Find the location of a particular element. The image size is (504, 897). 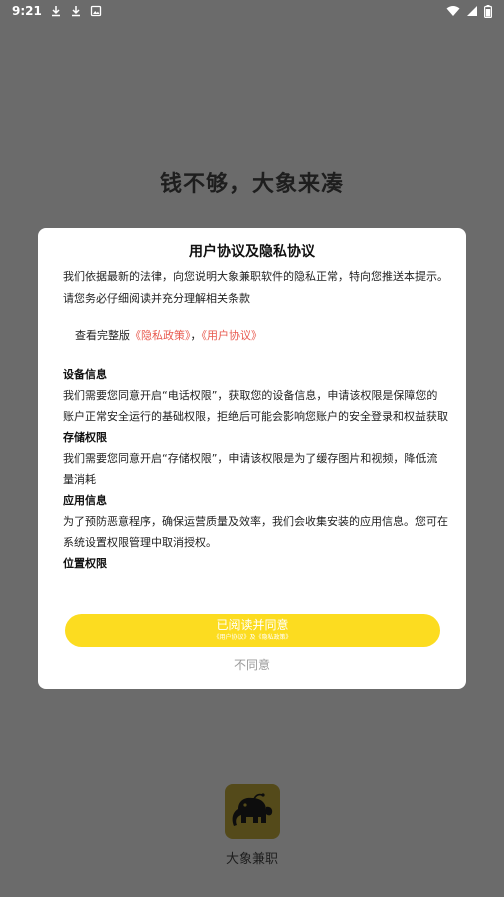

app-logo is located at coordinates (252, 811).